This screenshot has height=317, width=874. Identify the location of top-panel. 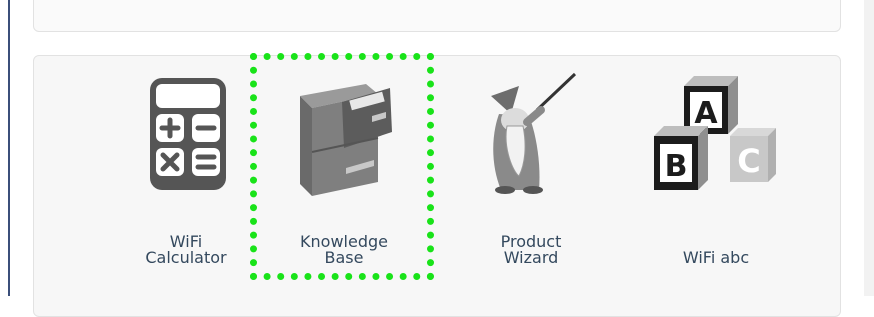
(437, 16).